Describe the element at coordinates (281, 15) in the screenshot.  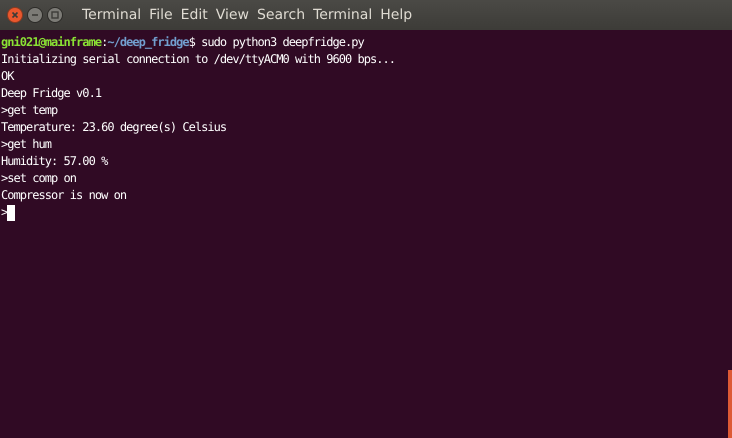
I see `menu-item: Search` at that location.